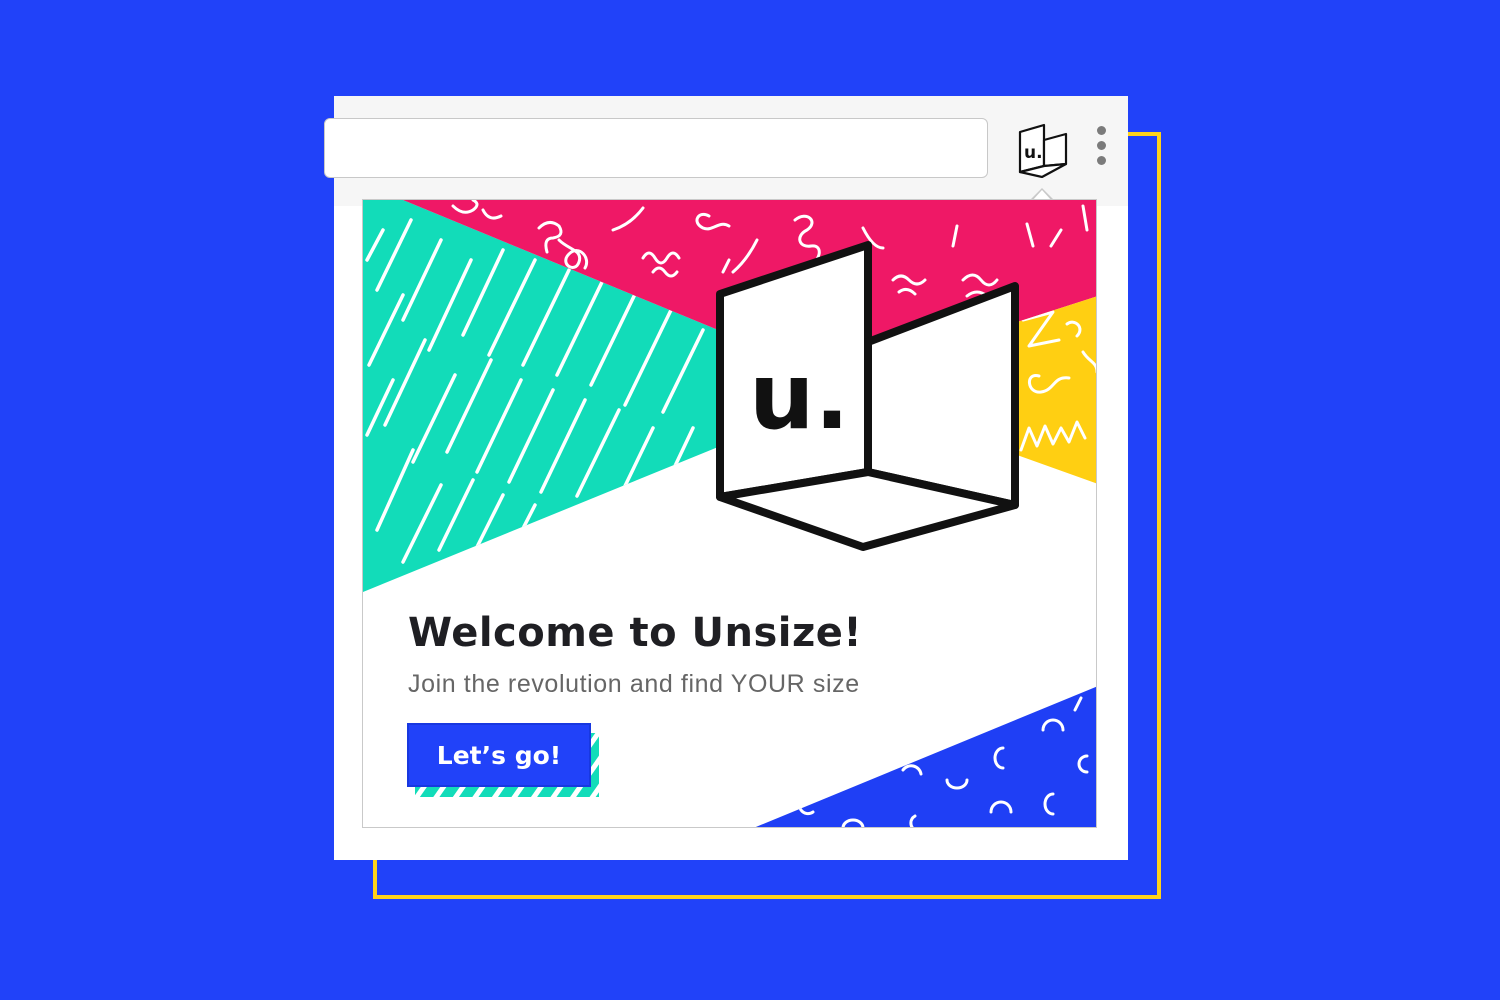  I want to click on cta-container: Let’s go!, so click(503, 761).